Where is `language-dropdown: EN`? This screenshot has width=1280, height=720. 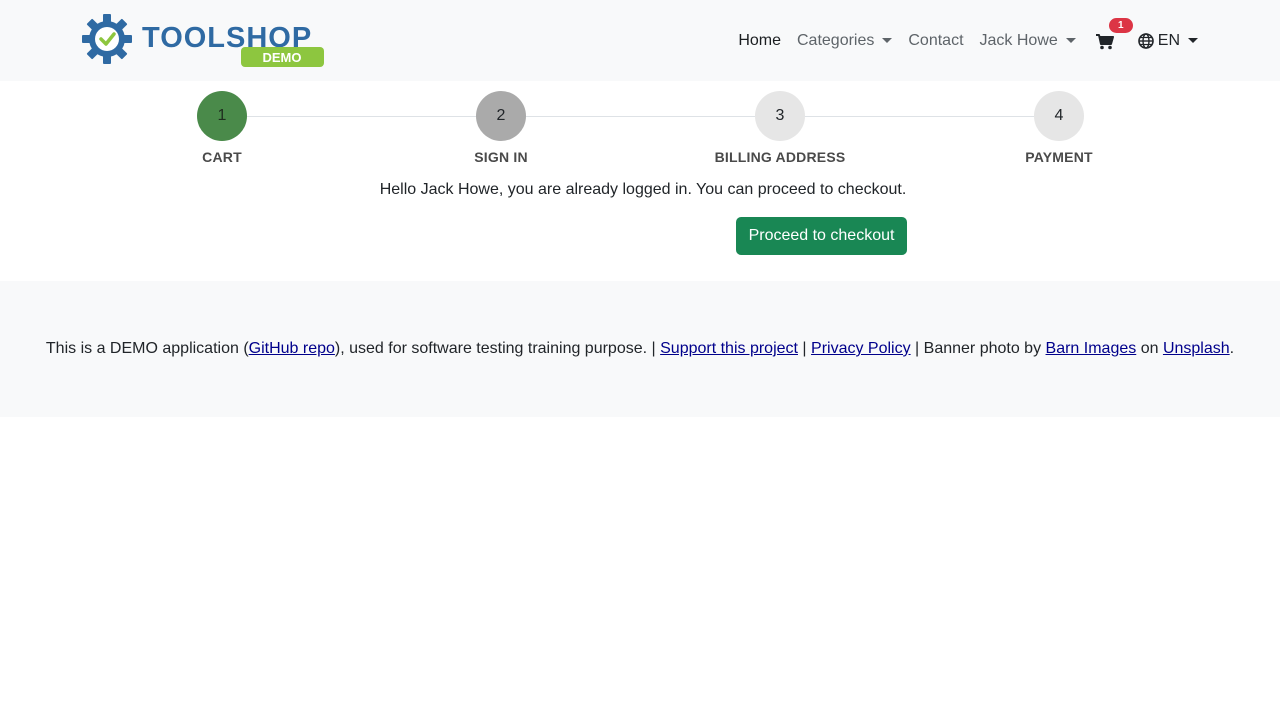 language-dropdown: EN is located at coordinates (1167, 40).